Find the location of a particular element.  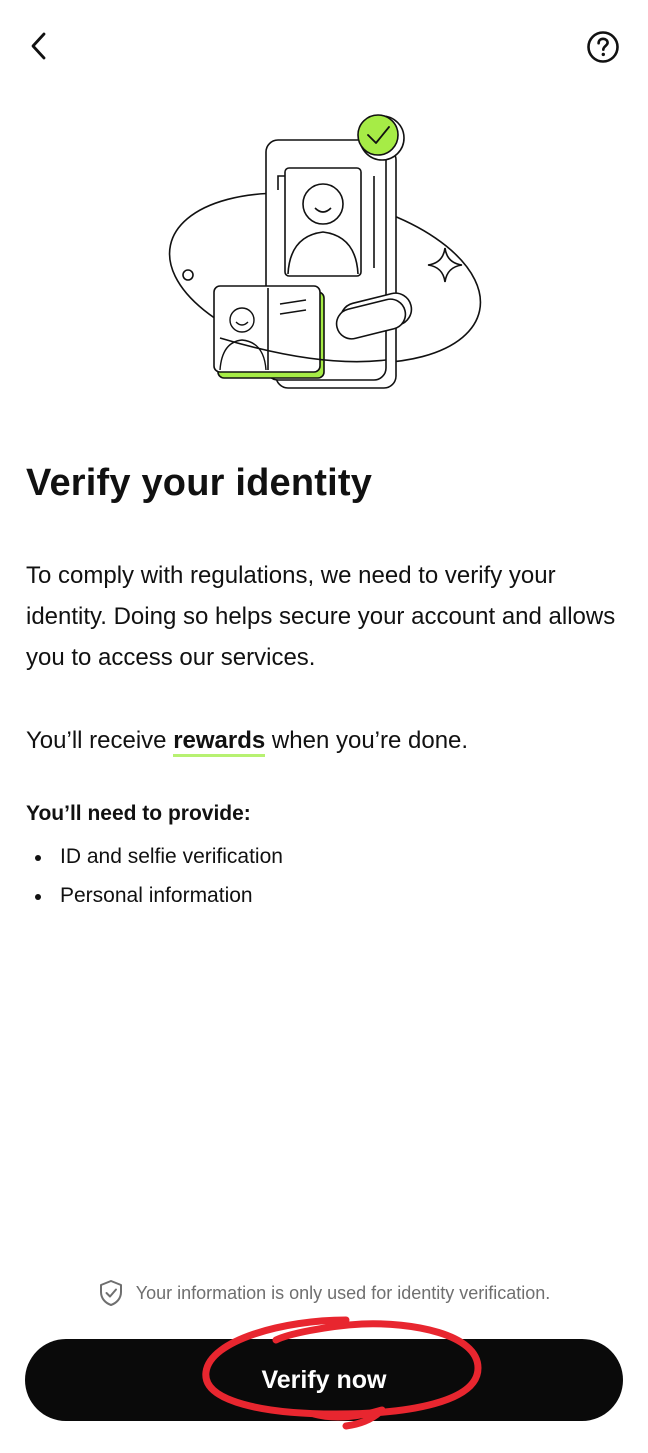

question-circle-icon is located at coordinates (603, 47).